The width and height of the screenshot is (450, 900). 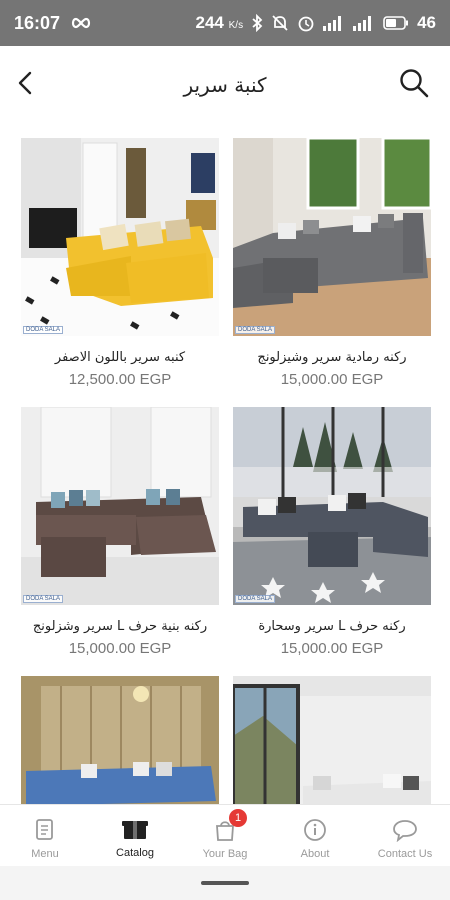 What do you see at coordinates (405, 853) in the screenshot?
I see `nav-contact-us-label: Contact Us` at bounding box center [405, 853].